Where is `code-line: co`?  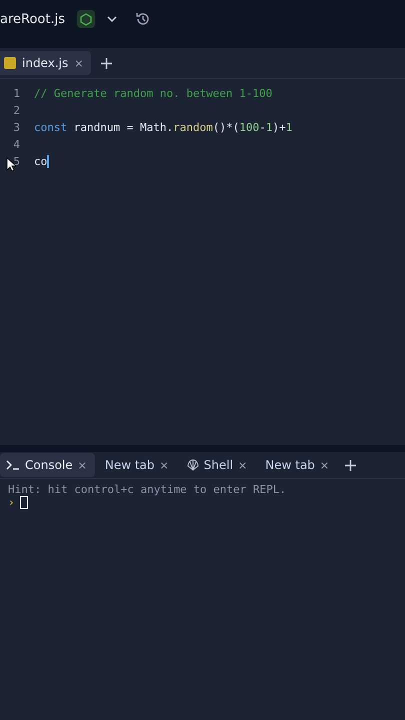 code-line: co is located at coordinates (41, 161).